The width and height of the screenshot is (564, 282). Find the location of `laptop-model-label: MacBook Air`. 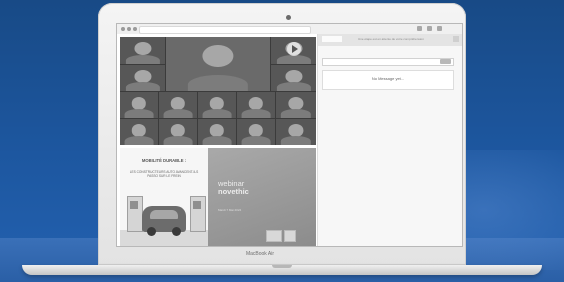

laptop-model-label: MacBook Air is located at coordinates (260, 254).